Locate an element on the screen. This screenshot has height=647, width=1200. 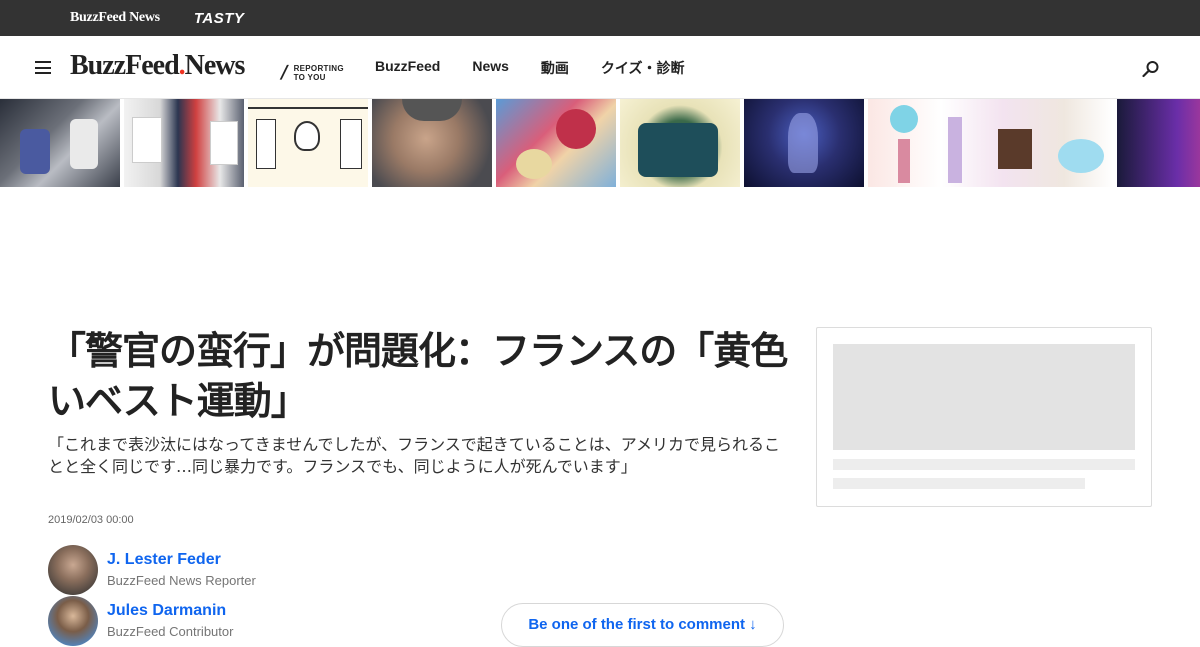
author-name-link: Jules Darmanin is located at coordinates (170, 611).